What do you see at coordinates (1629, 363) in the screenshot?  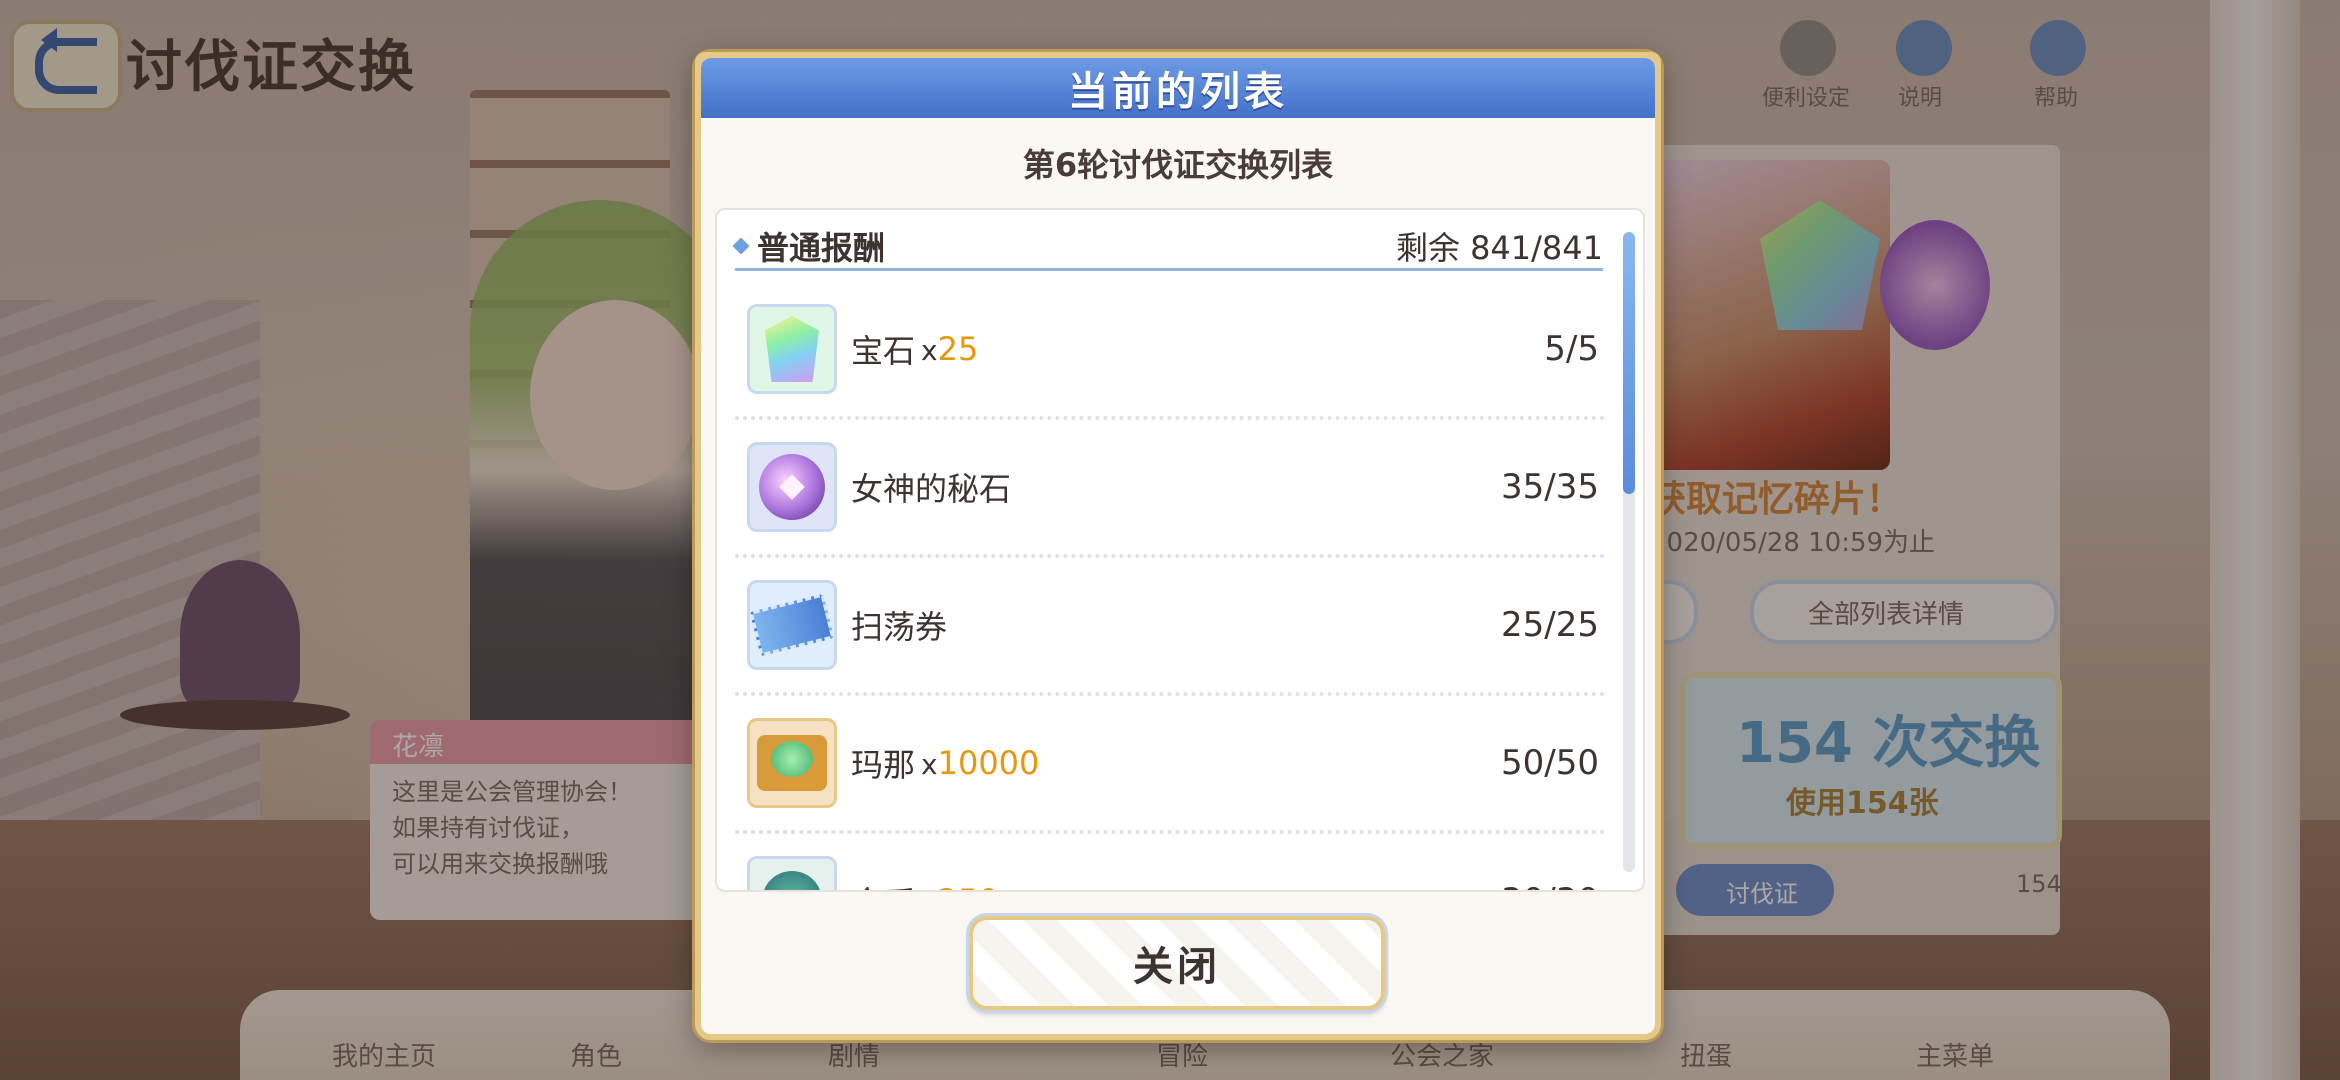 I see `scrollbar-thumb` at bounding box center [1629, 363].